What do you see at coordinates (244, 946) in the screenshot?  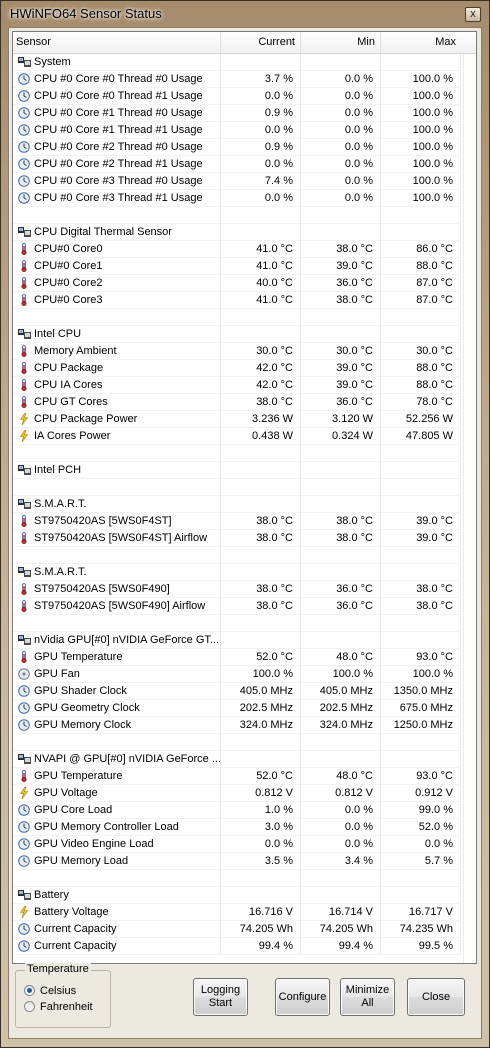 I see `sensor-row: Current Capacity 99.4 % 99.4 % 99.5 %` at bounding box center [244, 946].